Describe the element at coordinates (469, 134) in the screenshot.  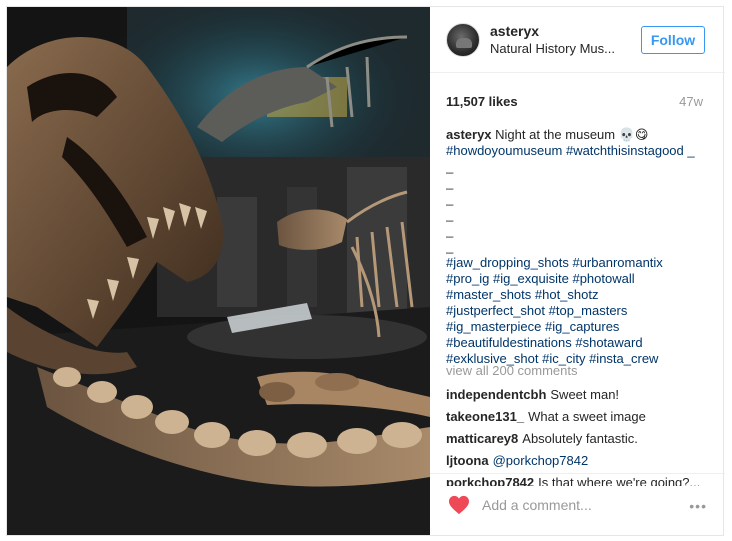
I see `caption-username: asteryx` at that location.